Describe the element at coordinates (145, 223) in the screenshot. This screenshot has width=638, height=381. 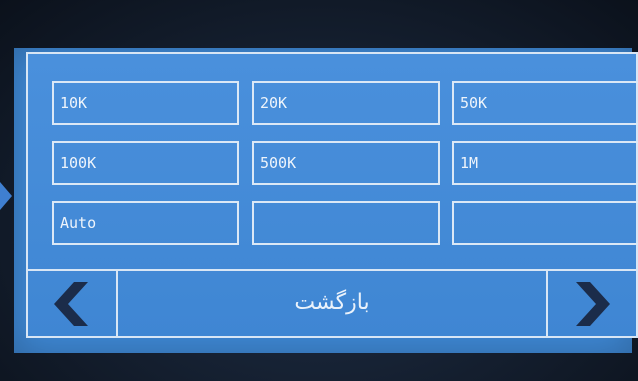
I see `option-auto-button: Auto` at that location.